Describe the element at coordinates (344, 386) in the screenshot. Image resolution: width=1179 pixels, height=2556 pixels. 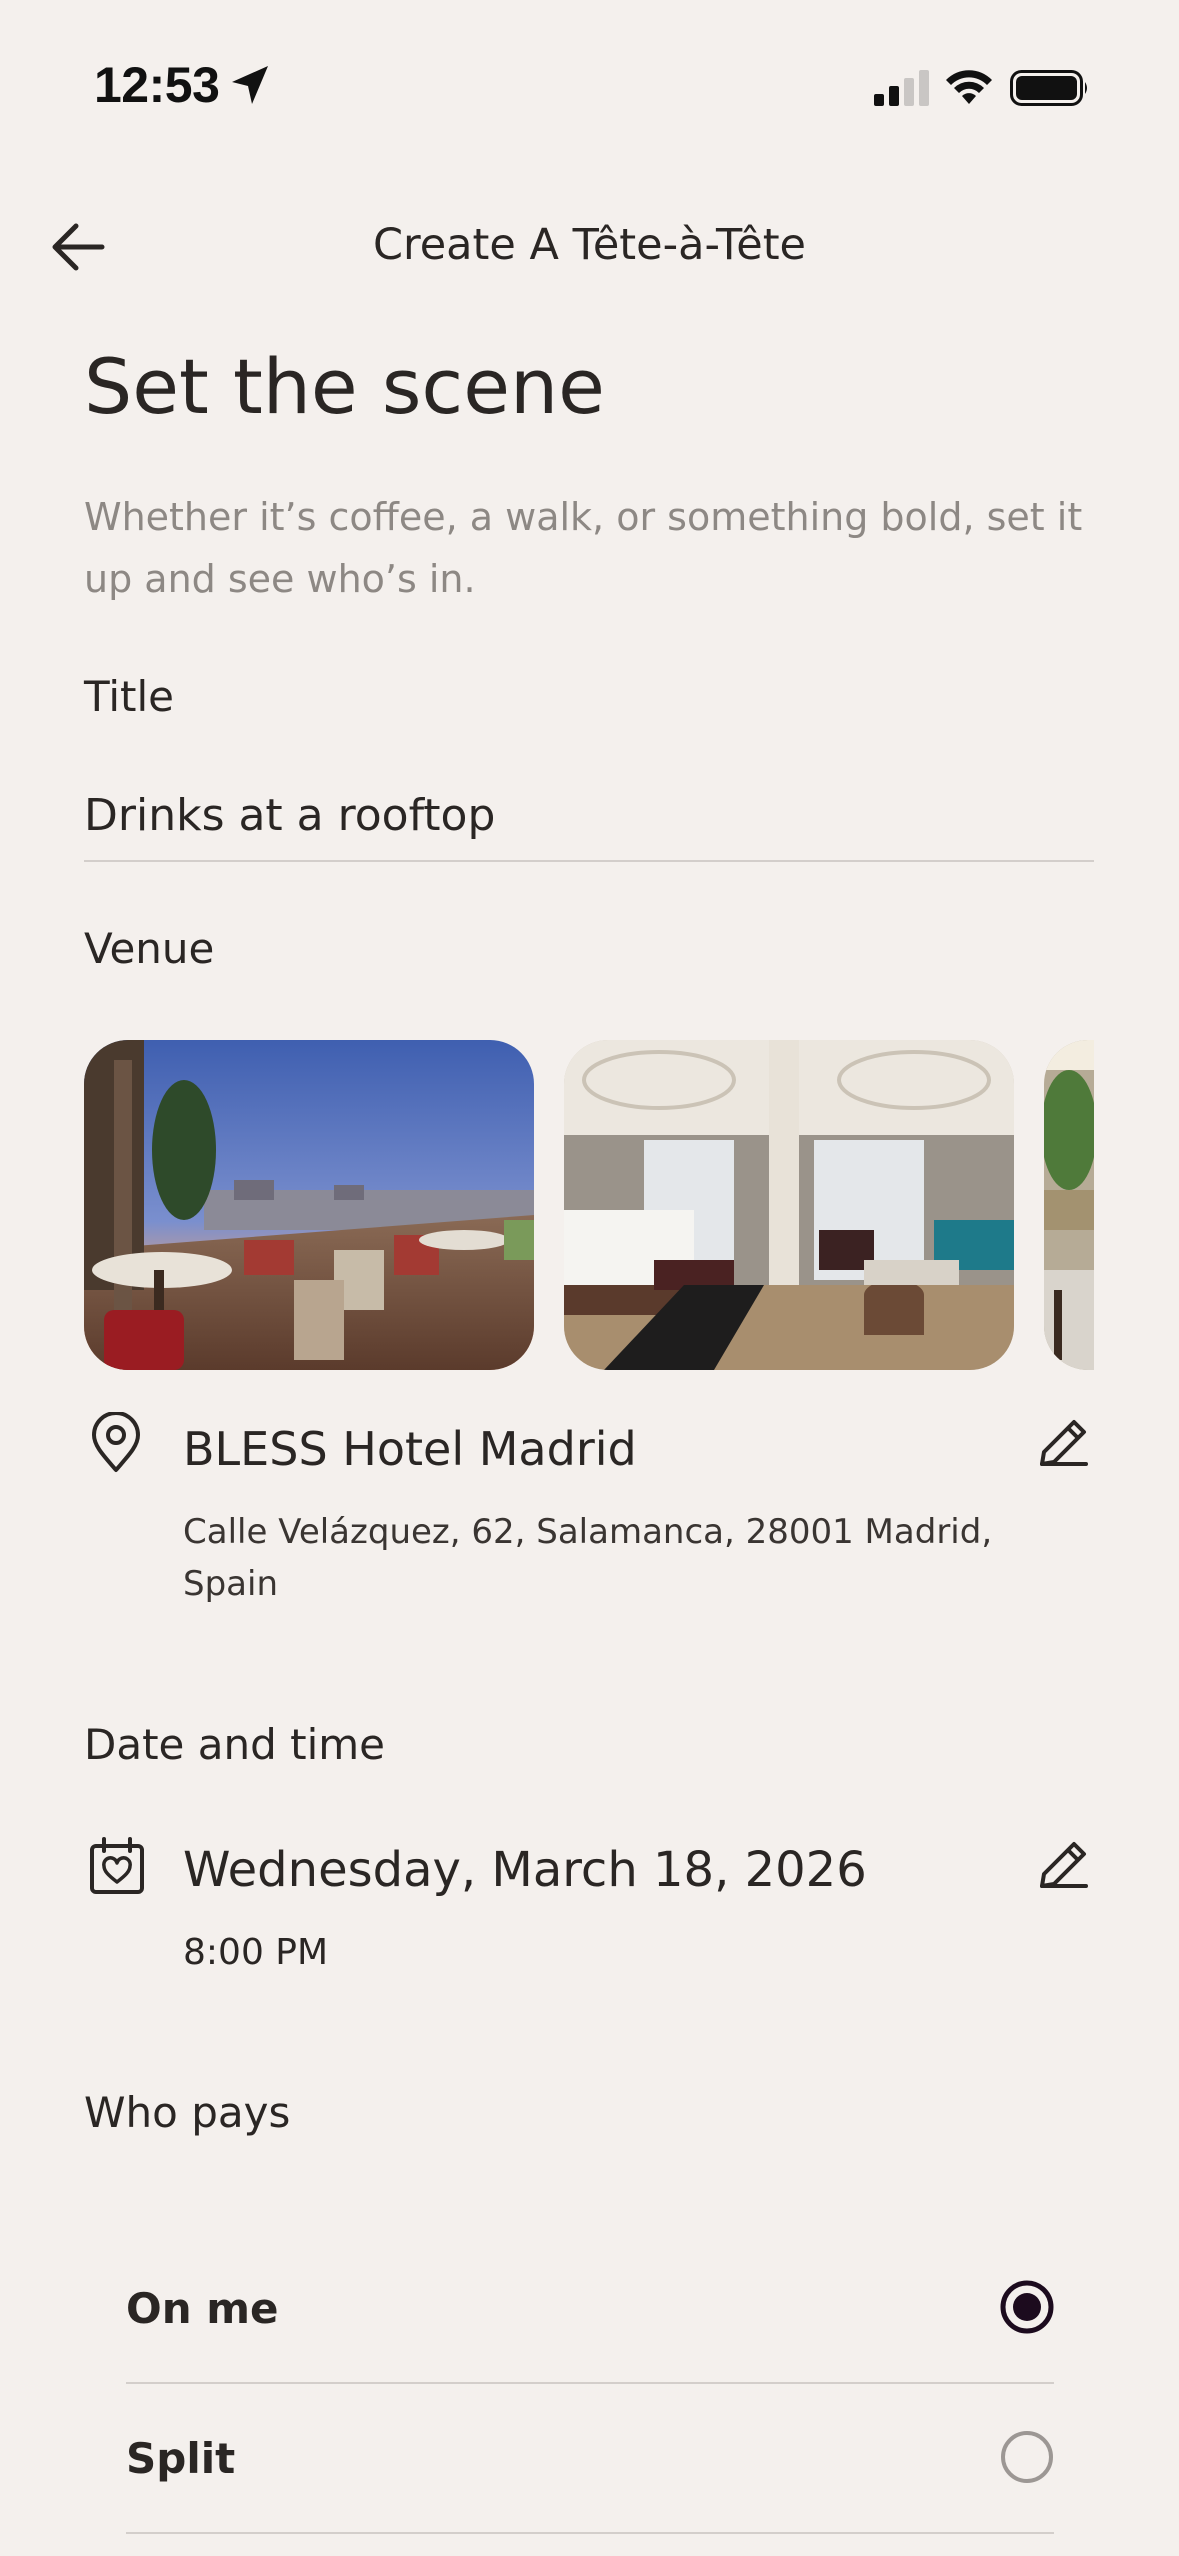
I see `page-title: Set the scene` at that location.